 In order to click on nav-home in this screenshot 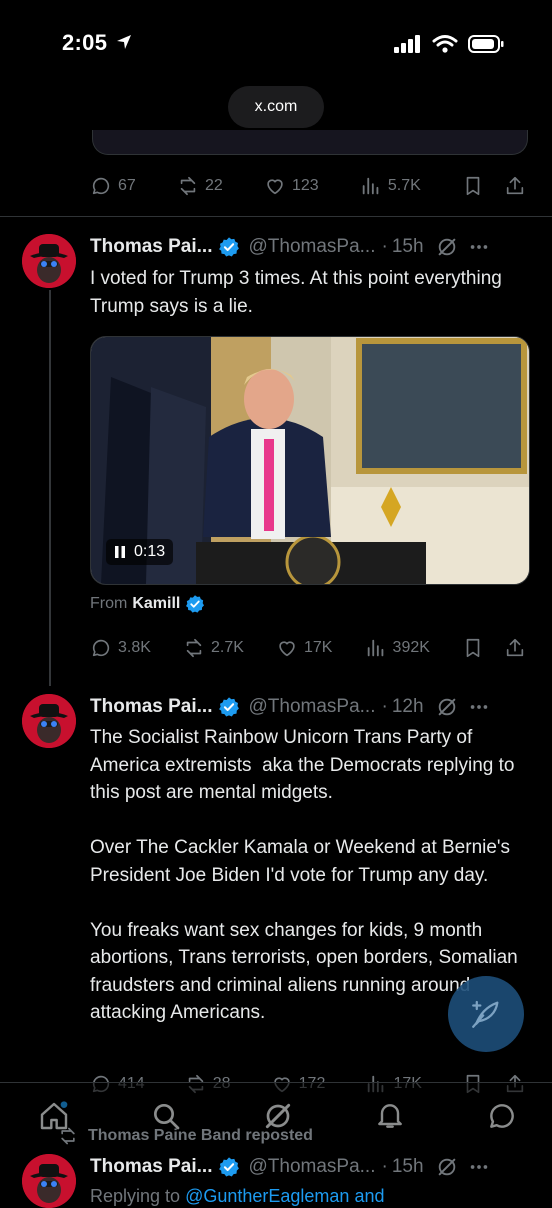, I will do `click(54, 1116)`.